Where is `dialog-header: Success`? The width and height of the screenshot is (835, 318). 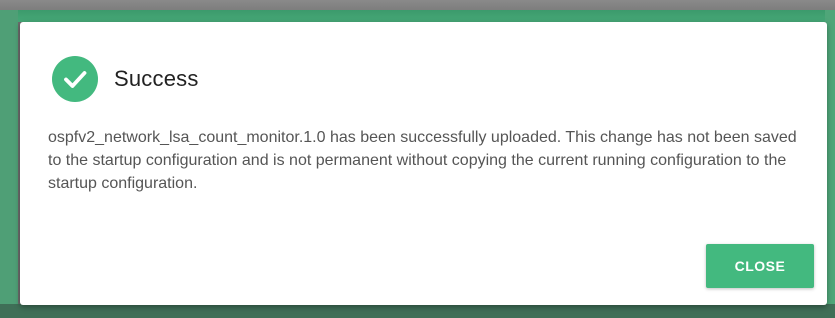 dialog-header: Success is located at coordinates (125, 79).